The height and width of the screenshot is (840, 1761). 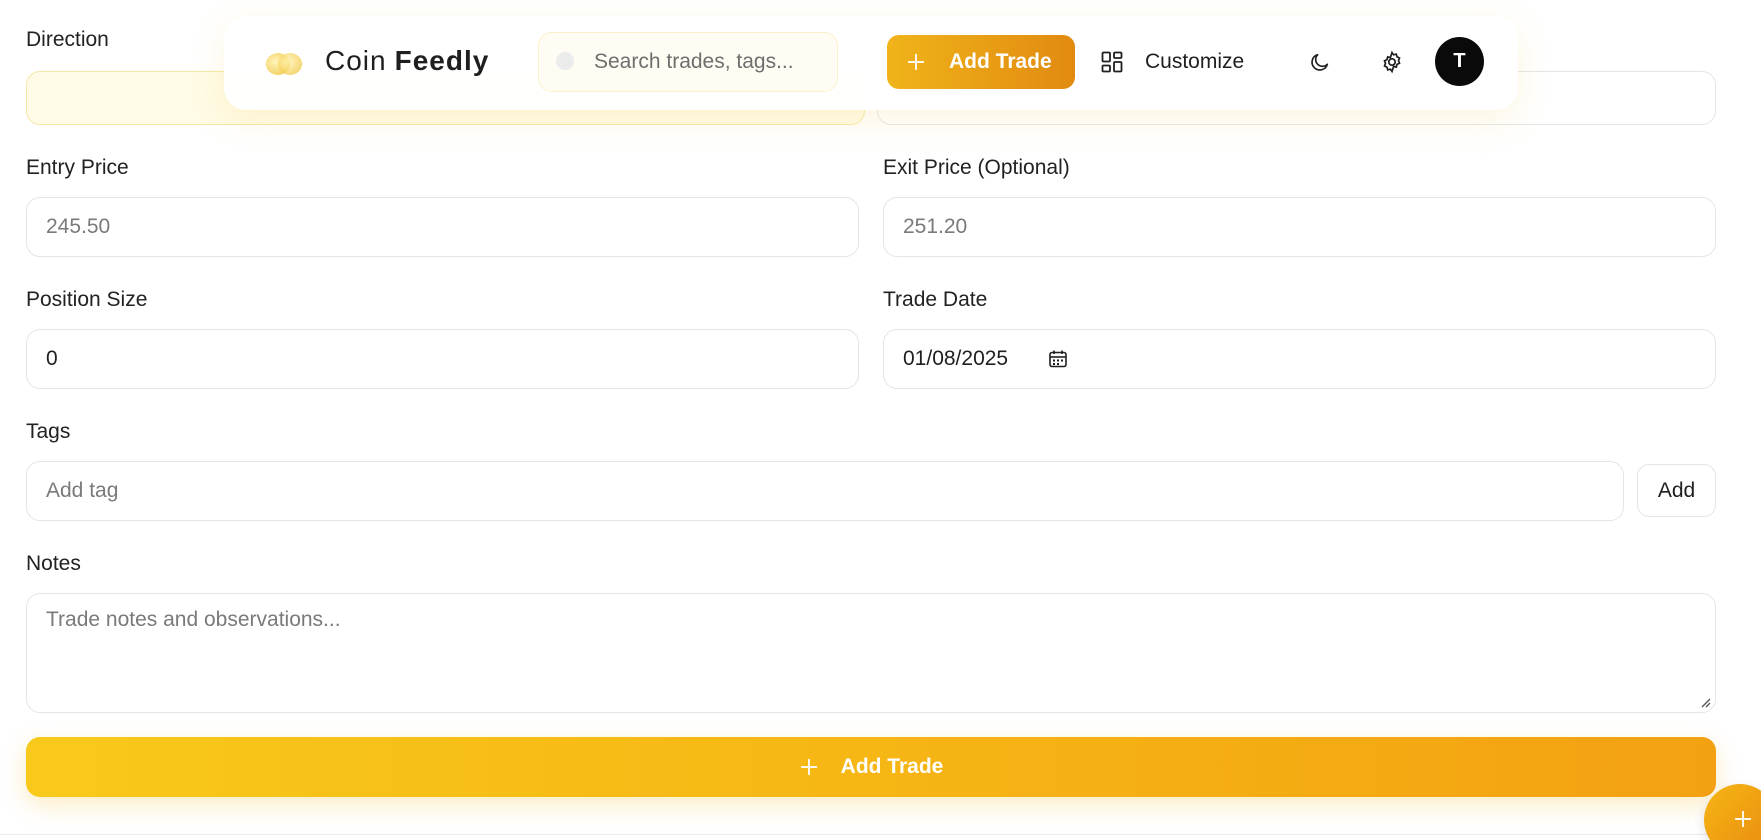 I want to click on customize-button: Customize, so click(x=1172, y=62).